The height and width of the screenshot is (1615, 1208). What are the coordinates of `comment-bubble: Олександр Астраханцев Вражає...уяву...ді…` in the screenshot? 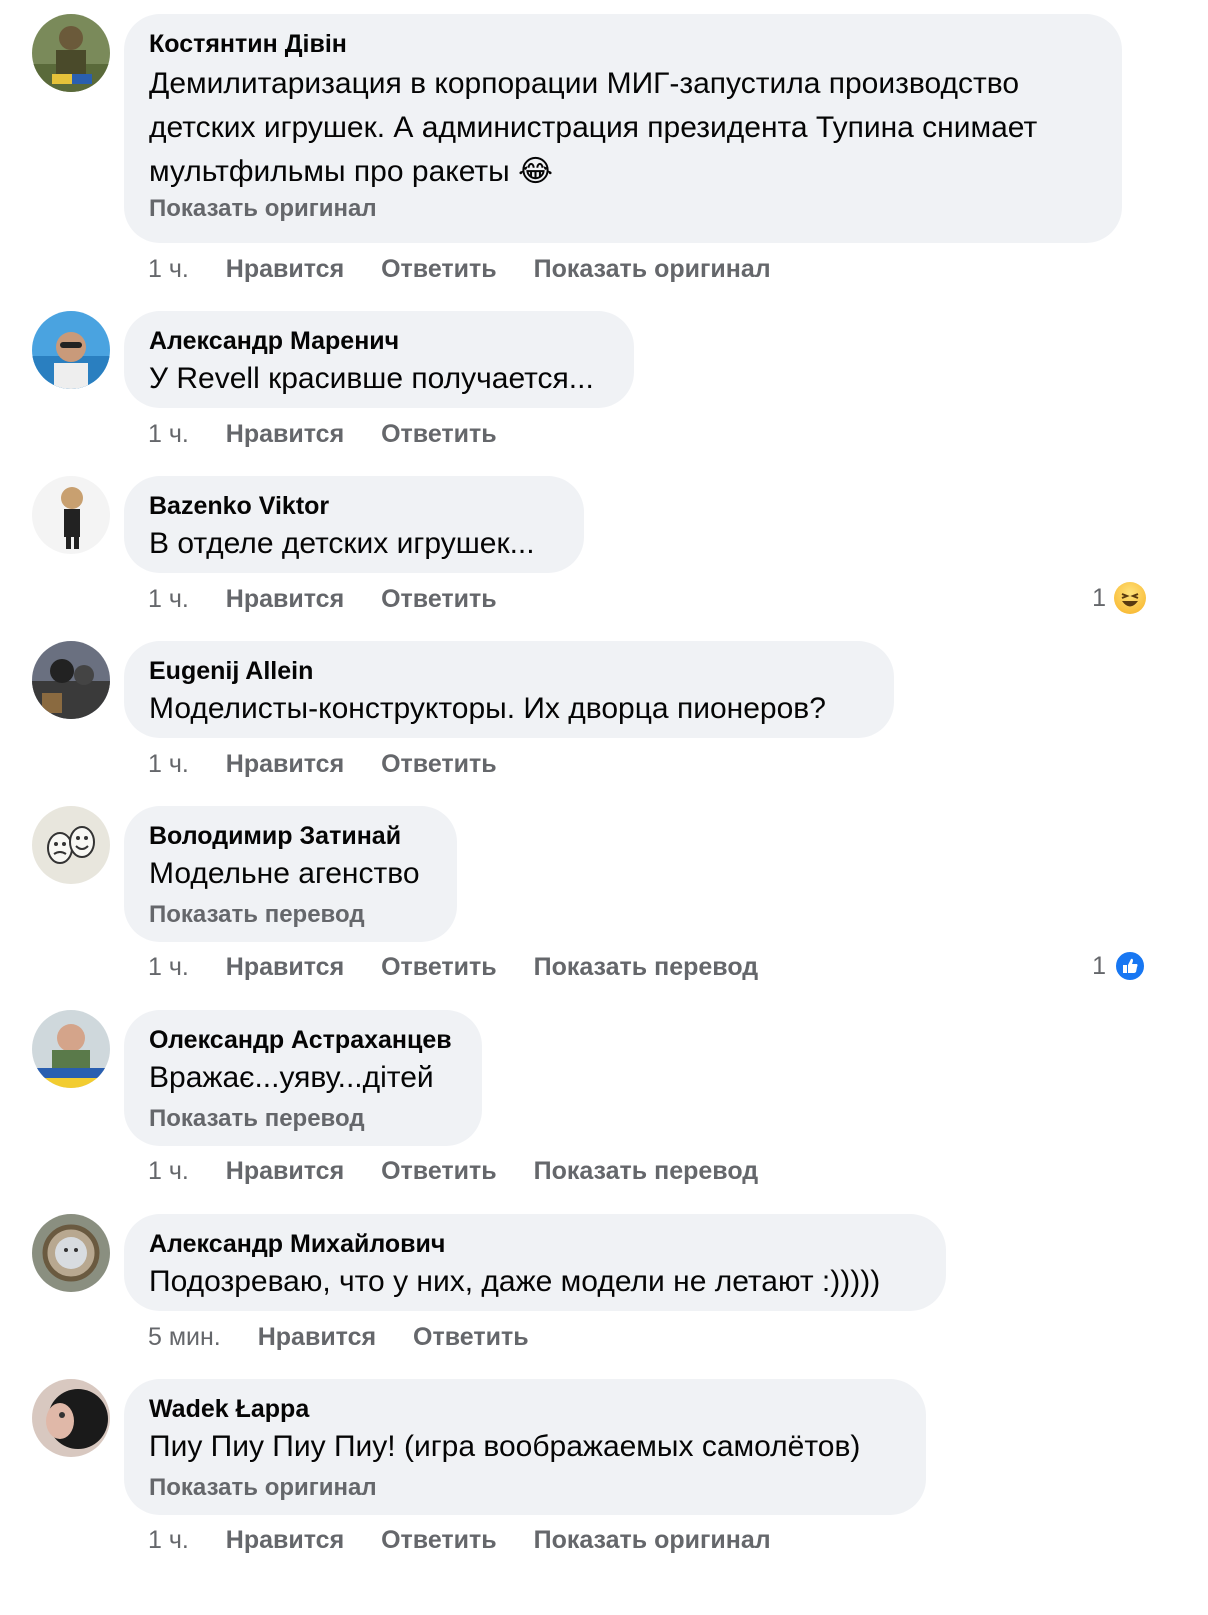 It's located at (303, 1078).